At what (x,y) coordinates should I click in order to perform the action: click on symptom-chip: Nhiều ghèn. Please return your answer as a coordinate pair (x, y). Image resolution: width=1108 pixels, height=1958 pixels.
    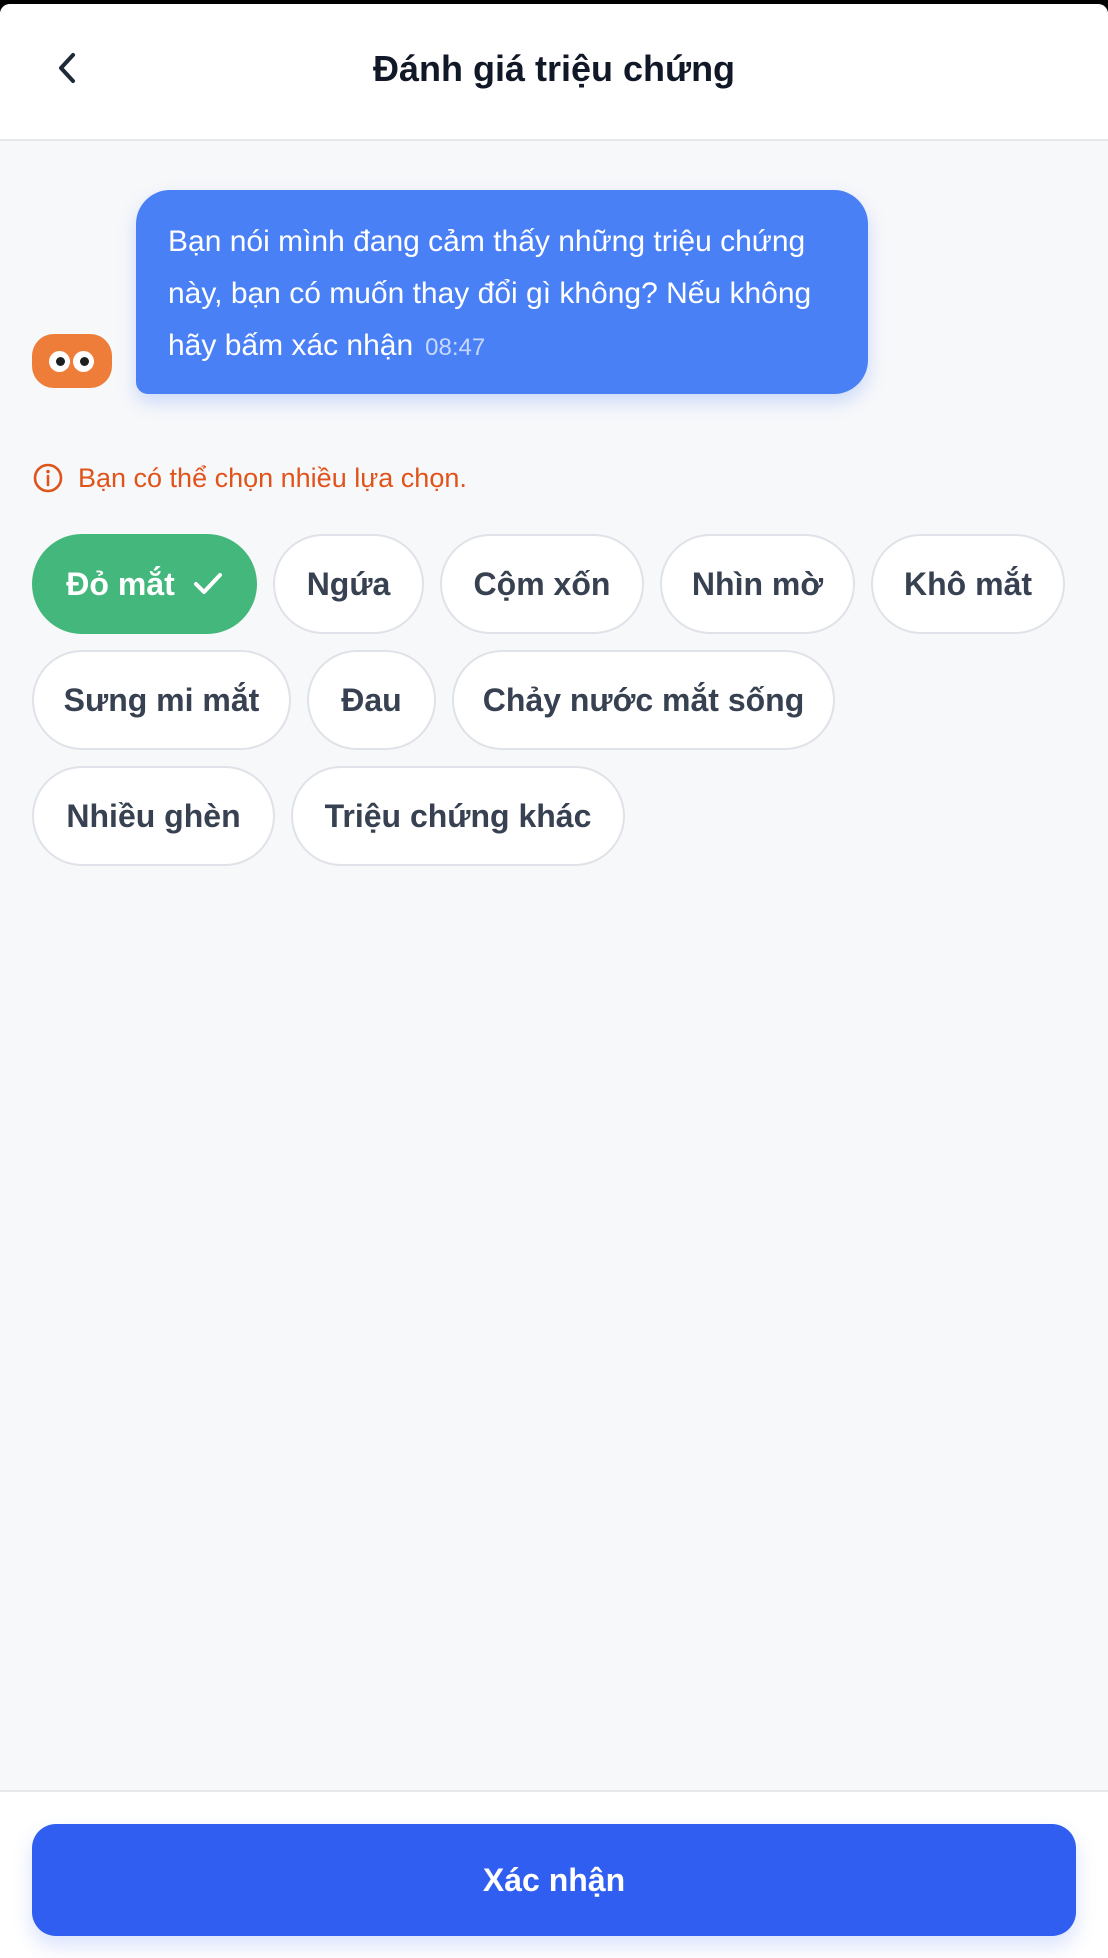
    Looking at the image, I should click on (153, 816).